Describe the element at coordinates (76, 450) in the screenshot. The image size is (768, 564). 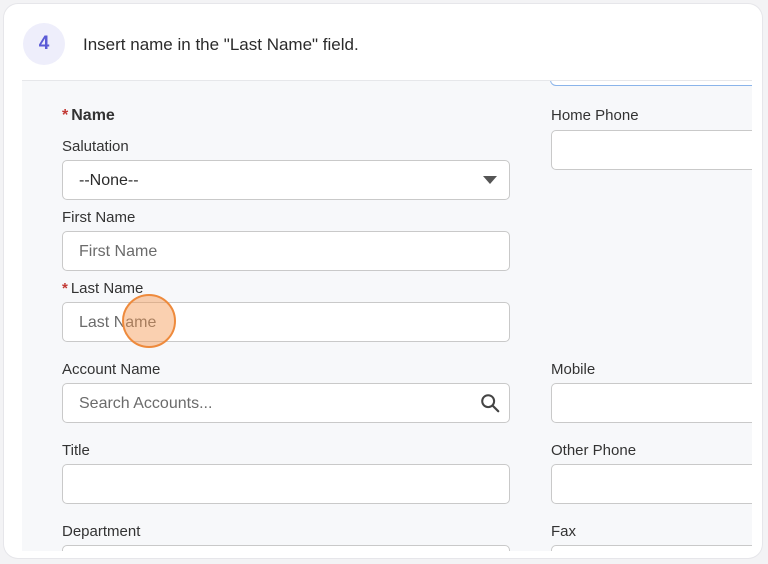
I see `title-label: Title` at that location.